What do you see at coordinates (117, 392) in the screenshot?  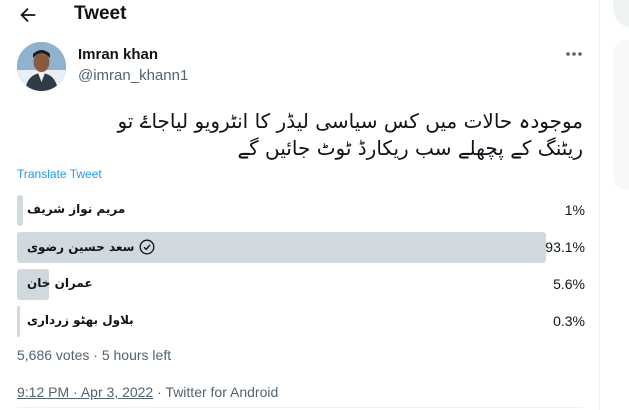 I see `tweet-date: Apr 3, 2022` at bounding box center [117, 392].